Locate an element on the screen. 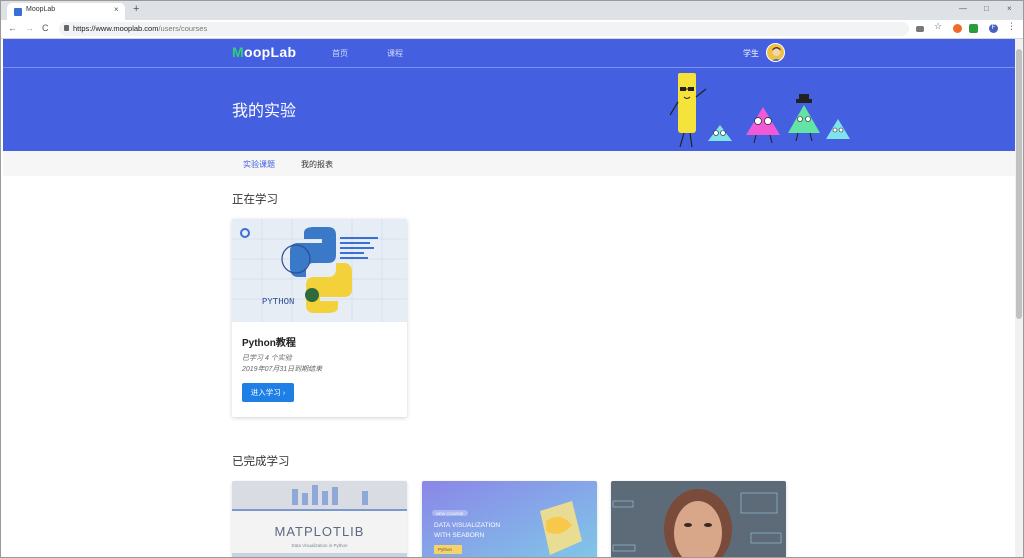 This screenshot has width=1024, height=558. mascot-illustration is located at coordinates (759, 110).